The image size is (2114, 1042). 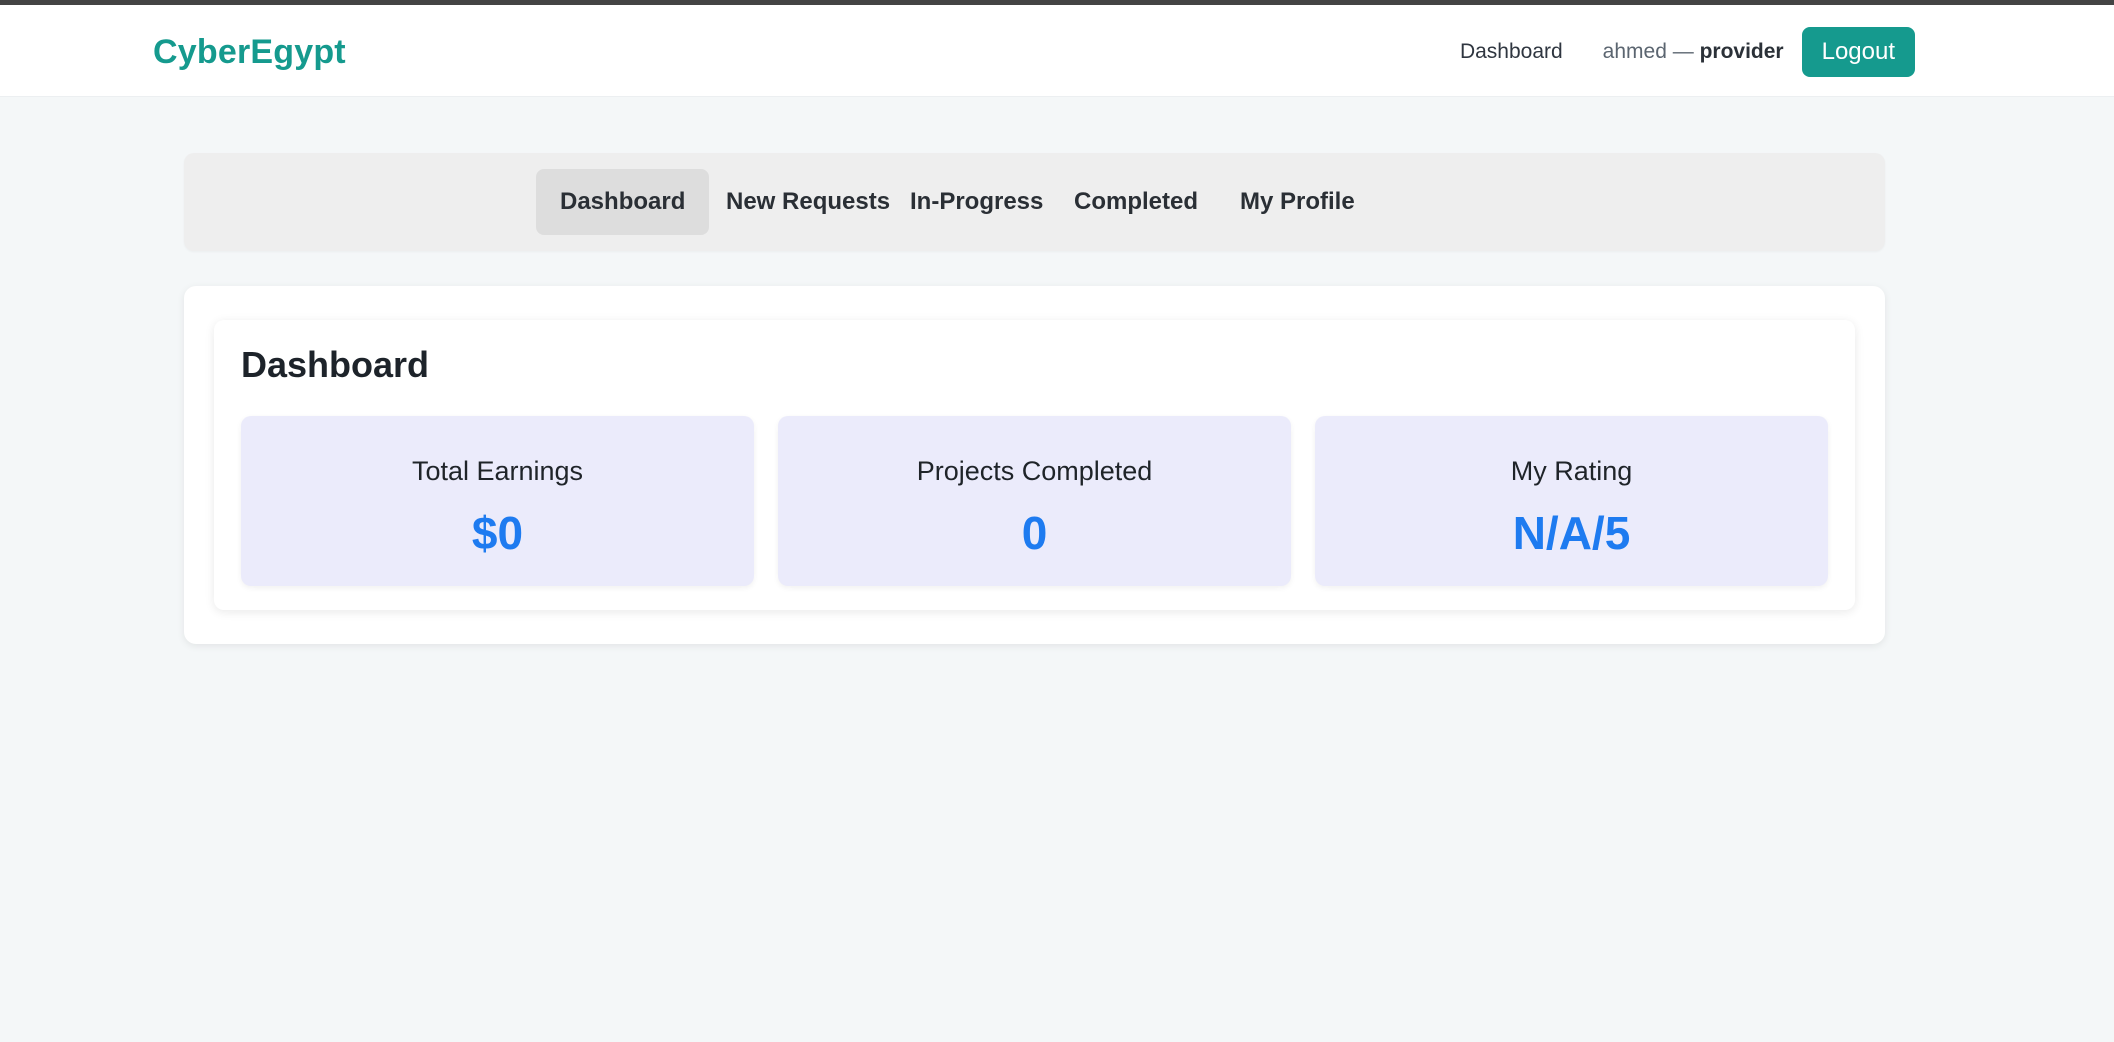 I want to click on navbar-right: Dashboard ahmed — provider Logout, so click(x=1687, y=52).